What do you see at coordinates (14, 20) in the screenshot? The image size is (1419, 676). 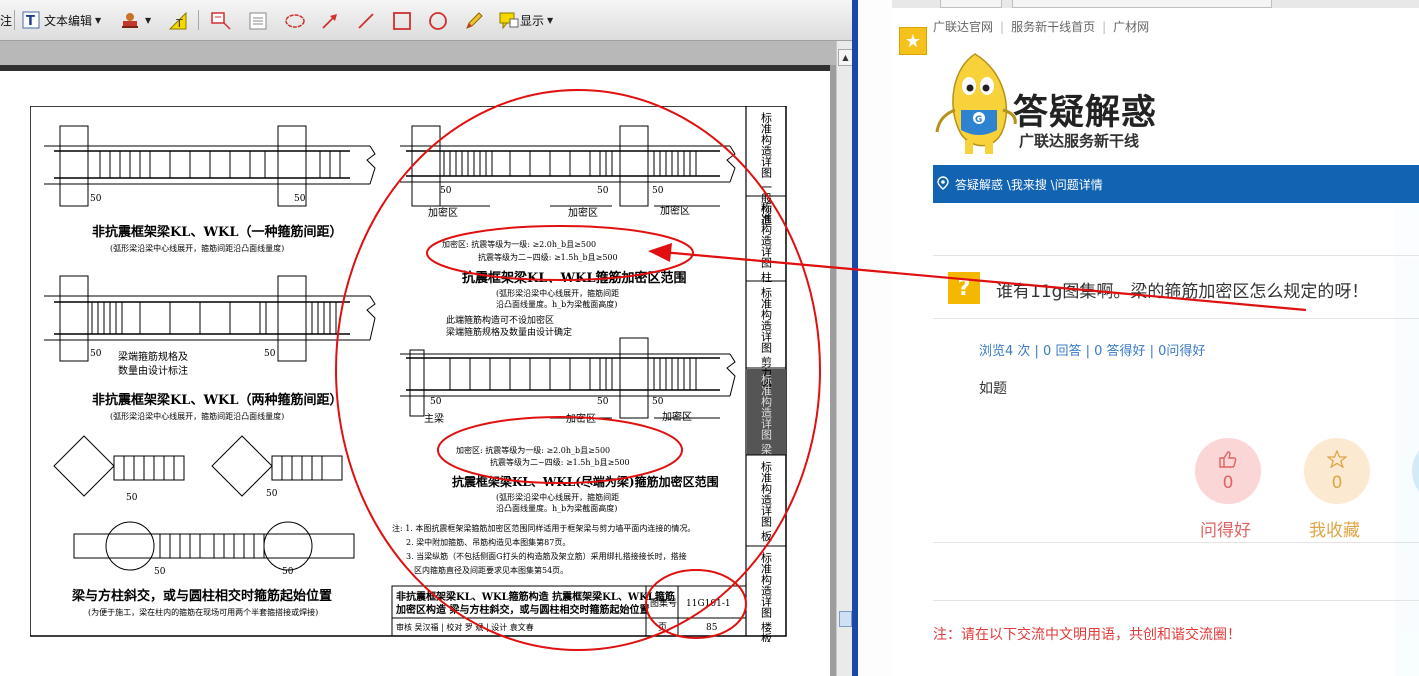 I see `toolbar-separator` at bounding box center [14, 20].